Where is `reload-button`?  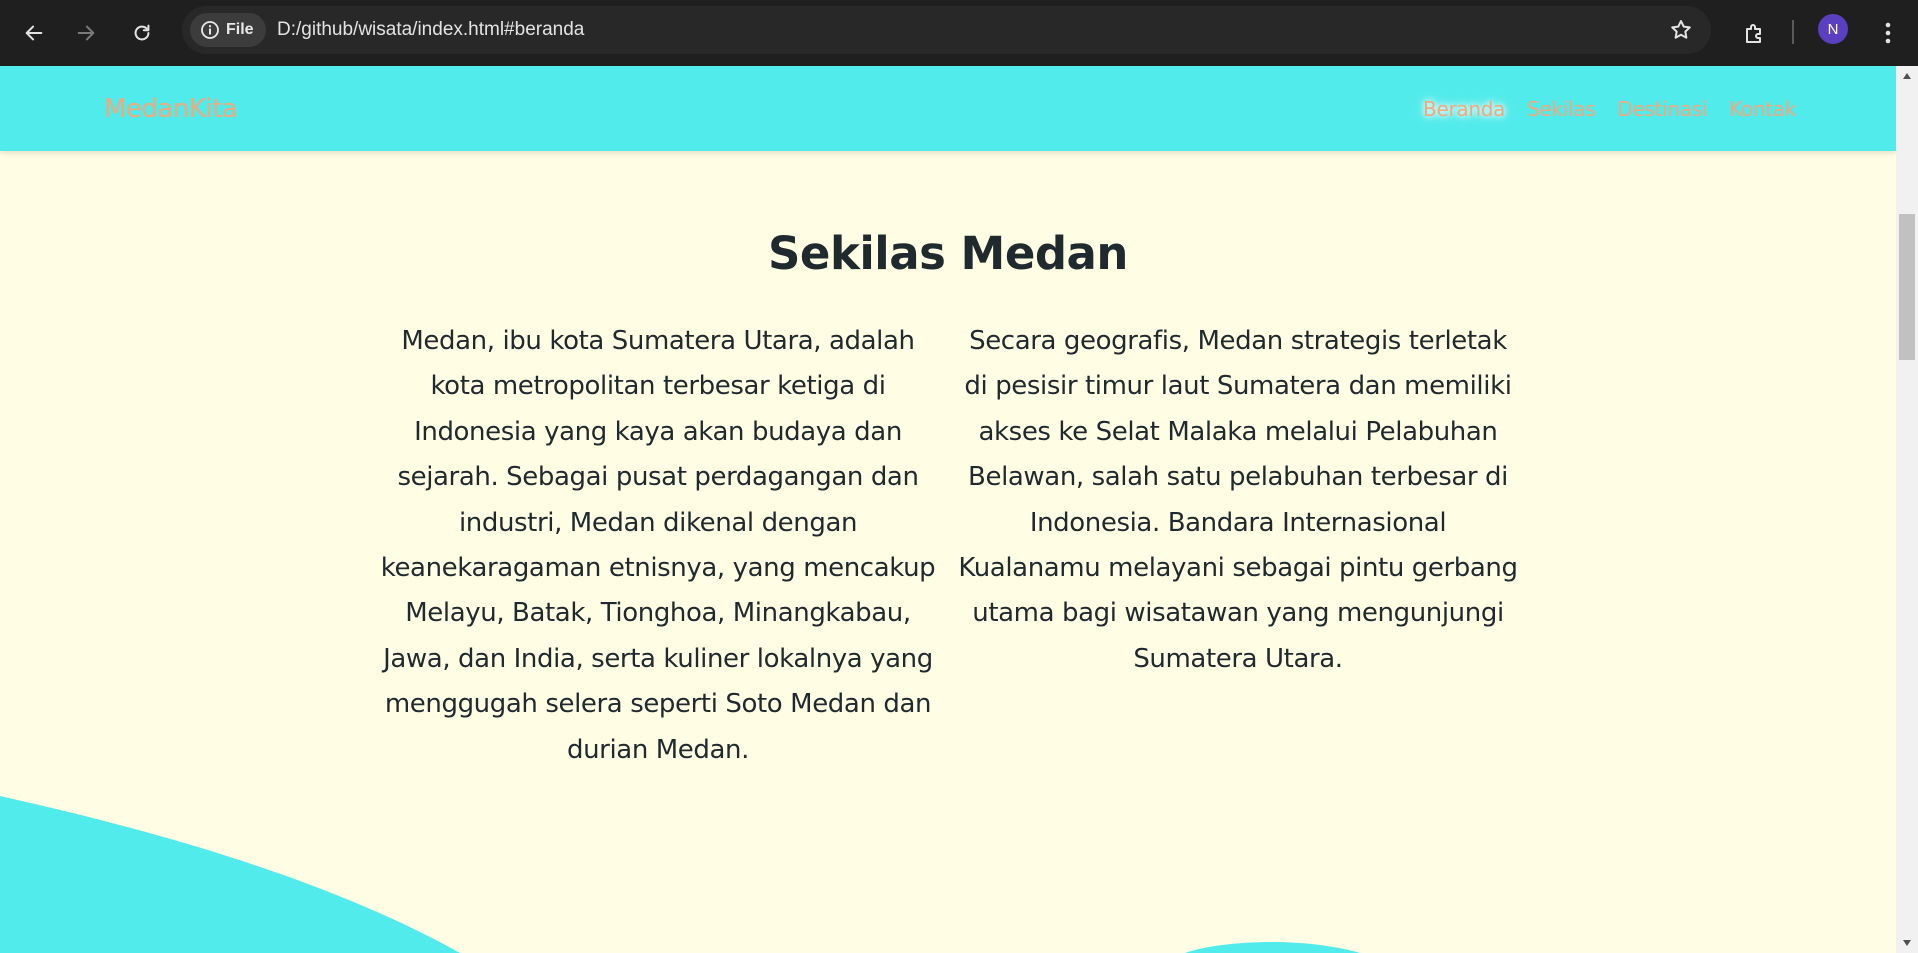 reload-button is located at coordinates (142, 33).